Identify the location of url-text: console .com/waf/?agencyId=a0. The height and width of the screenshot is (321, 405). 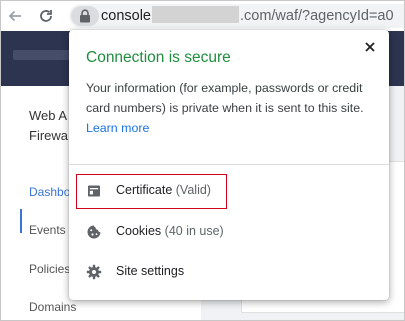
(247, 16).